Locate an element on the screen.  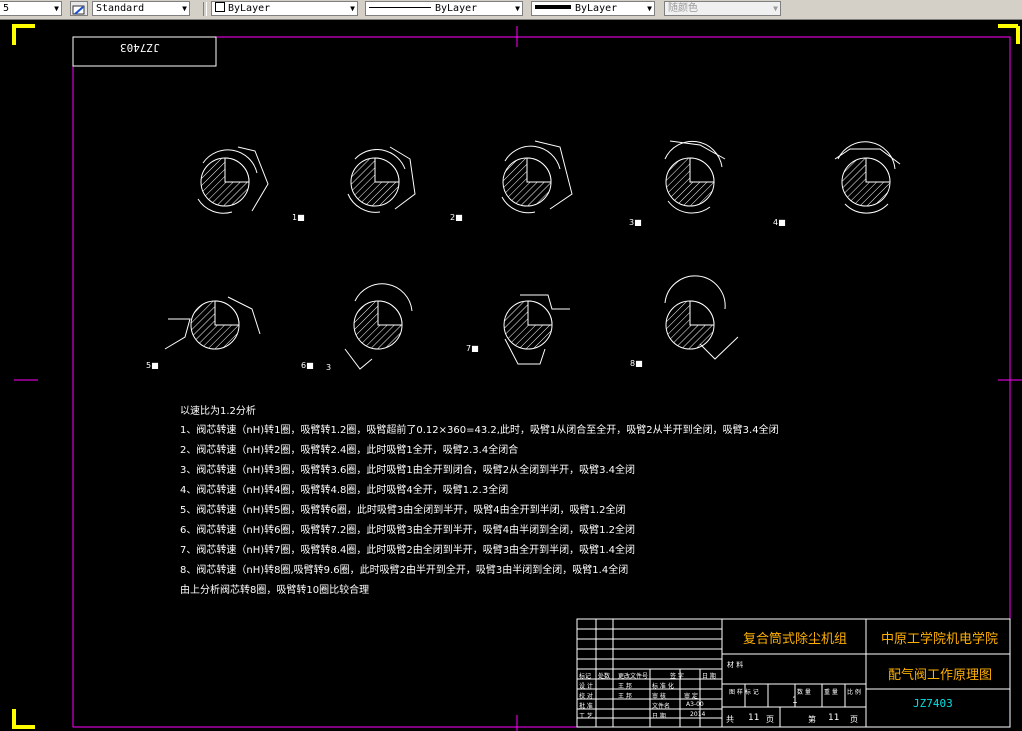
figure-label-6: 6■ is located at coordinates (307, 365).